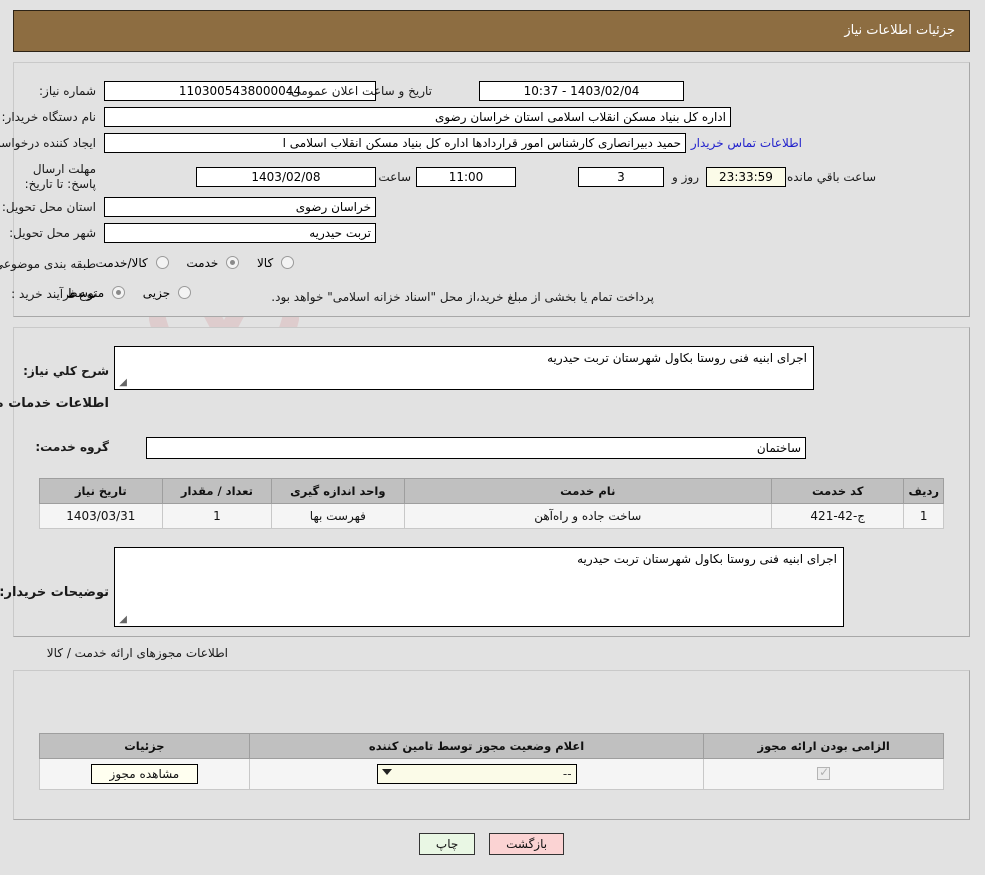 This screenshot has height=875, width=985. I want to click on print-button: چاپ, so click(448, 844).